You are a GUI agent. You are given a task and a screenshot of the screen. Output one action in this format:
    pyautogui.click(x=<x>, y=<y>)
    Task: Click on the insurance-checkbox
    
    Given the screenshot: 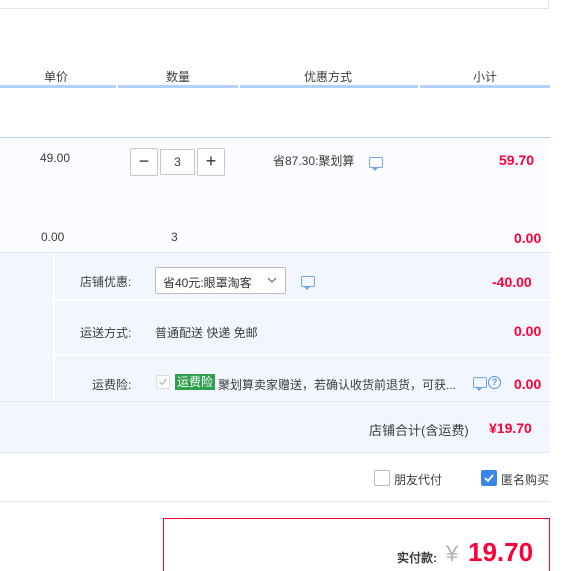 What is the action you would take?
    pyautogui.click(x=163, y=382)
    